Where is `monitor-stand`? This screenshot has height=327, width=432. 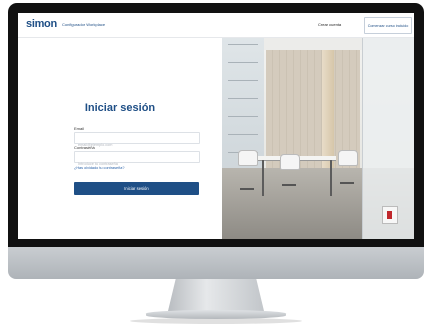 monitor-stand is located at coordinates (216, 295).